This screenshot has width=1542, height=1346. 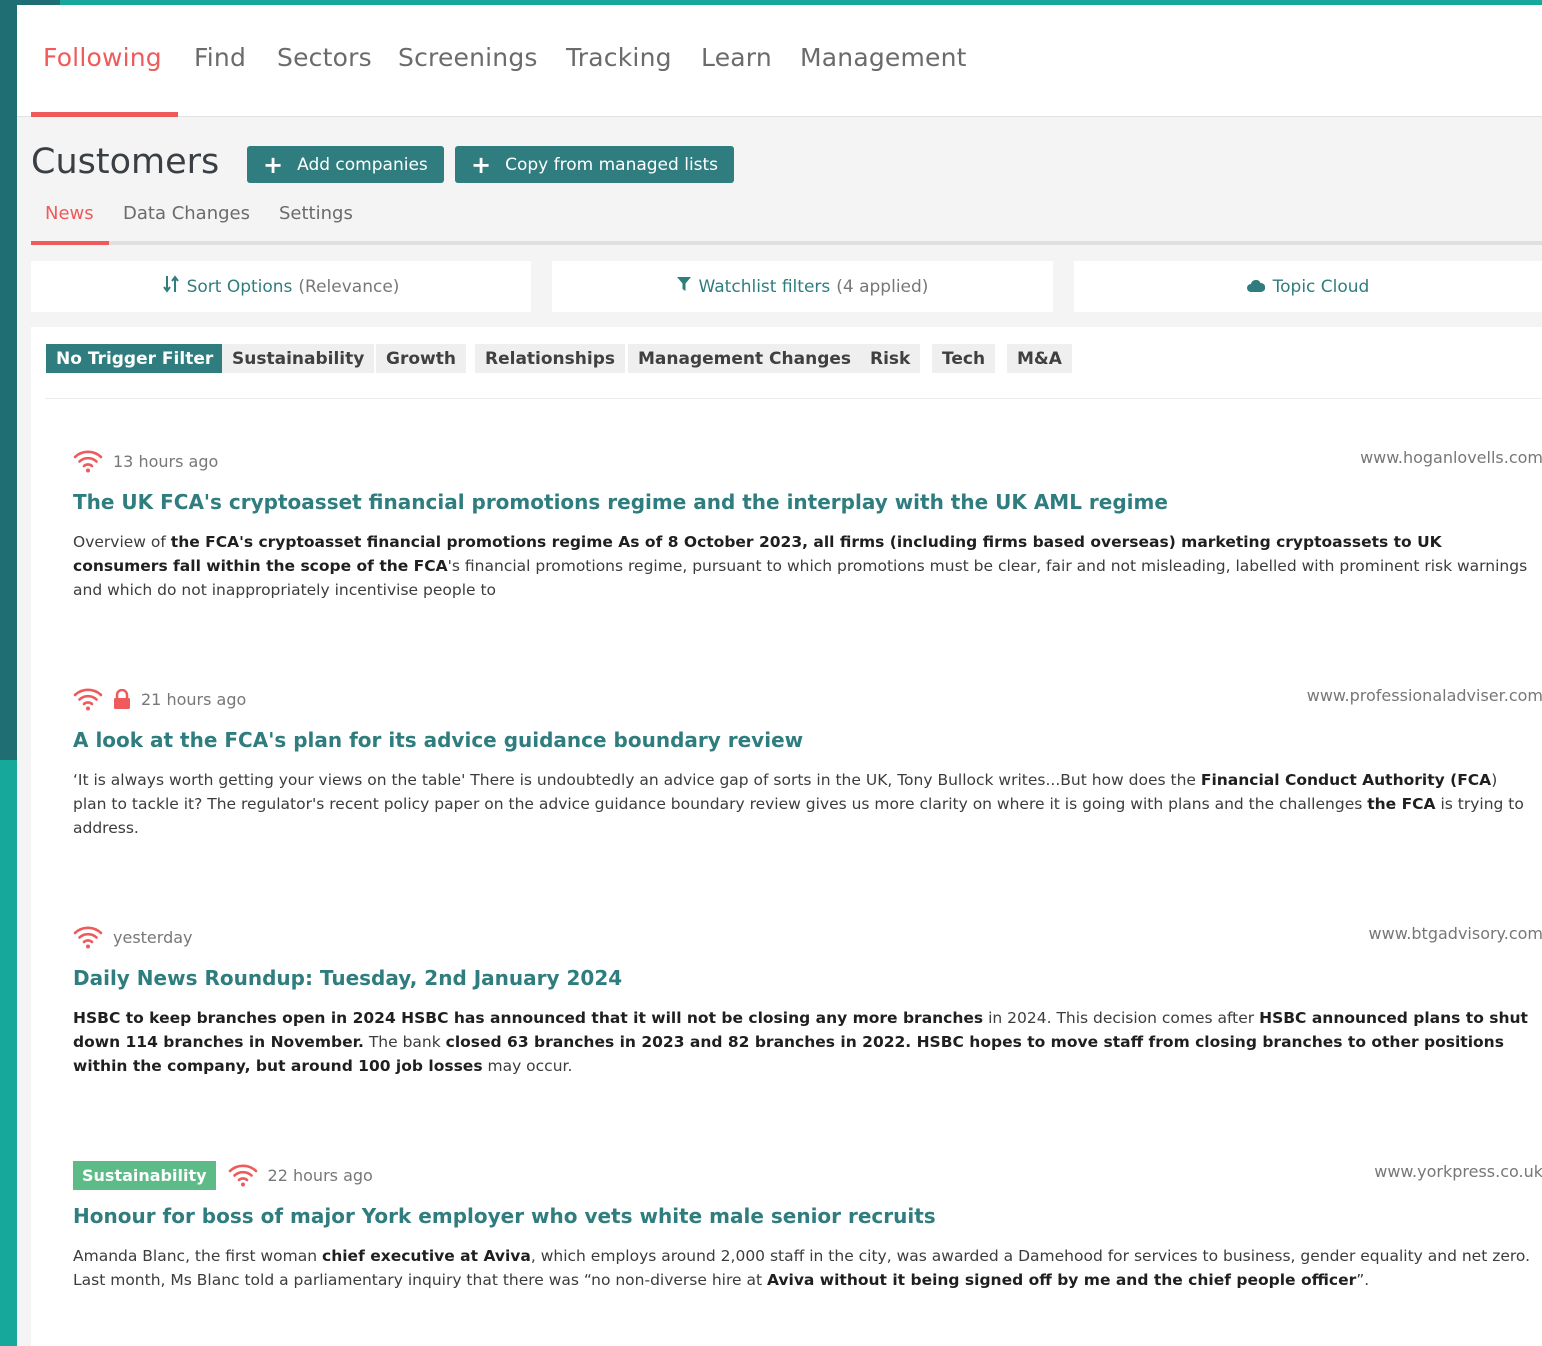 I want to click on trigger-chip-tech: Tech, so click(x=964, y=358).